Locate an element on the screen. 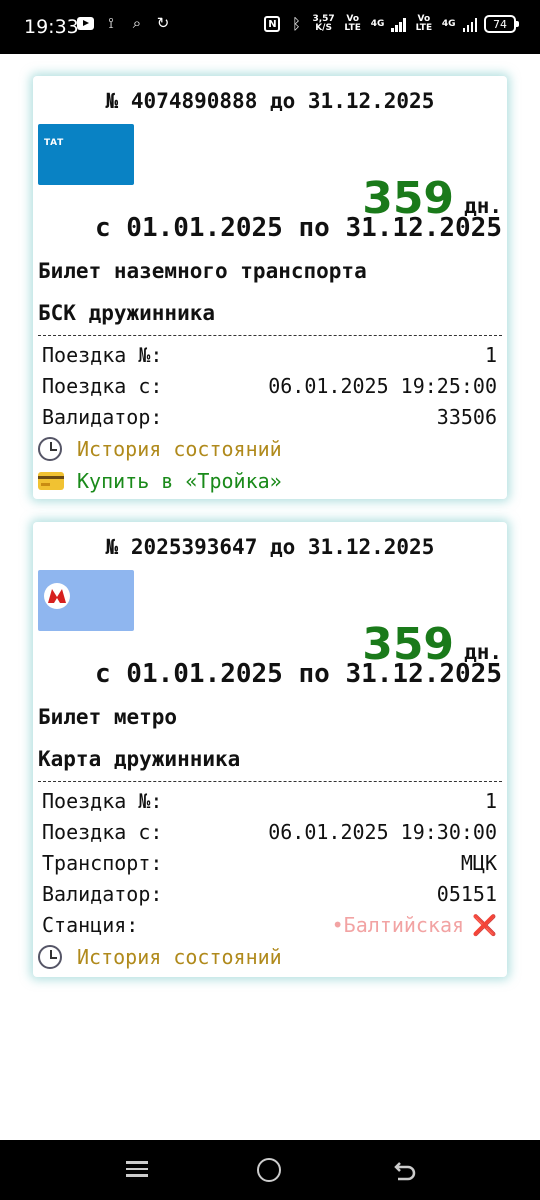  mi-fit-icon: ⟟ is located at coordinates (111, 22).